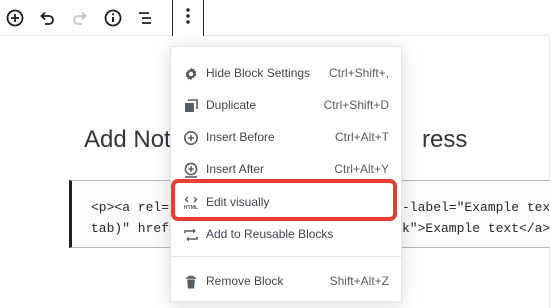  I want to click on gear-icon, so click(191, 74).